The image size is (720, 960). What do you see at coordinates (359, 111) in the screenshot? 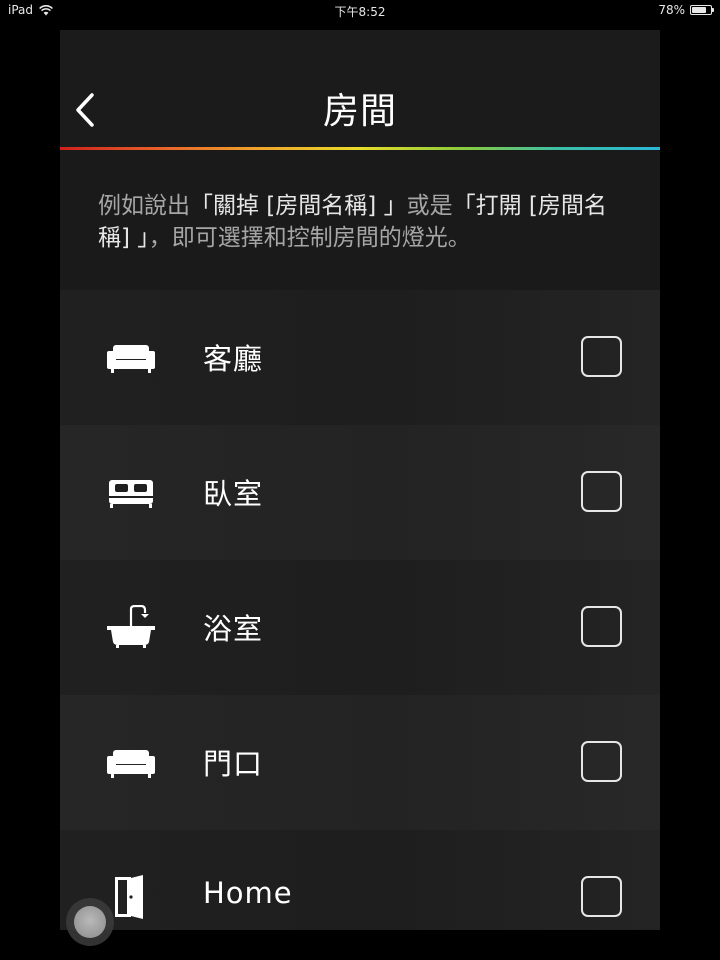
I see `page-title: 房間` at bounding box center [359, 111].